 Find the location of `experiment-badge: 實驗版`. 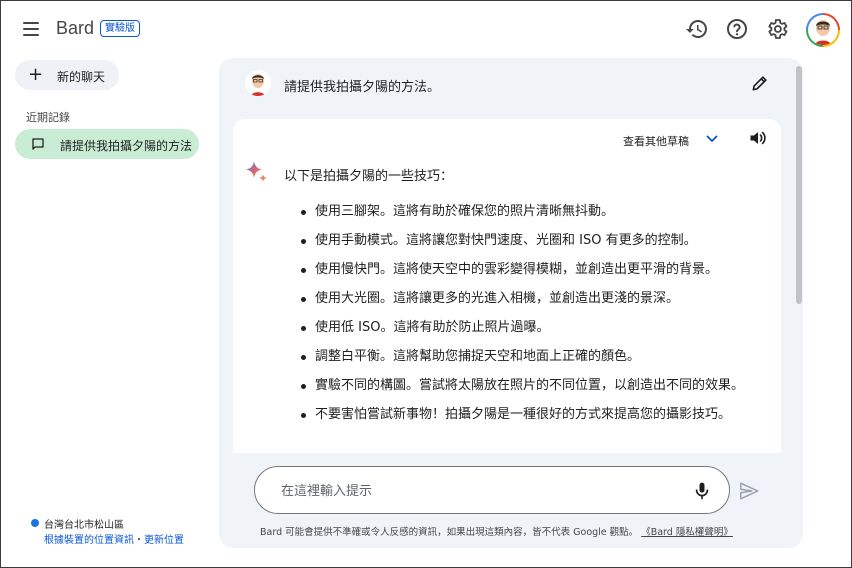

experiment-badge: 實驗版 is located at coordinates (120, 28).